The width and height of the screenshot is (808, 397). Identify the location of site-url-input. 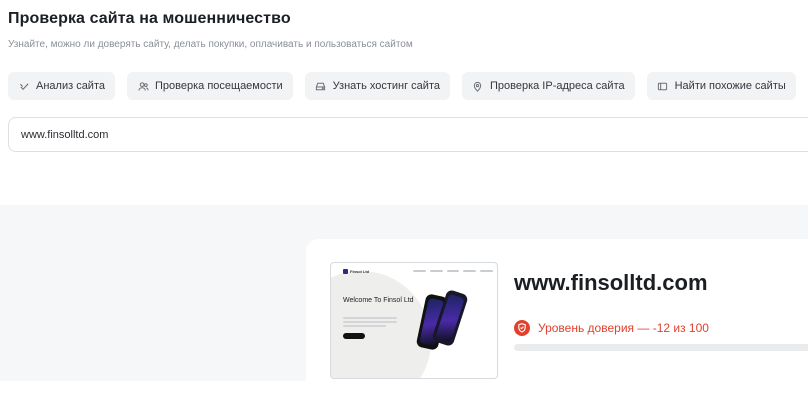
(408, 134).